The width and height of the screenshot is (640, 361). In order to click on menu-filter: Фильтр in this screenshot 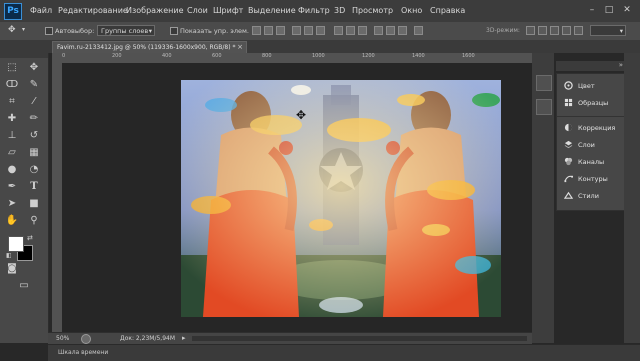, I will do `click(314, 10)`.